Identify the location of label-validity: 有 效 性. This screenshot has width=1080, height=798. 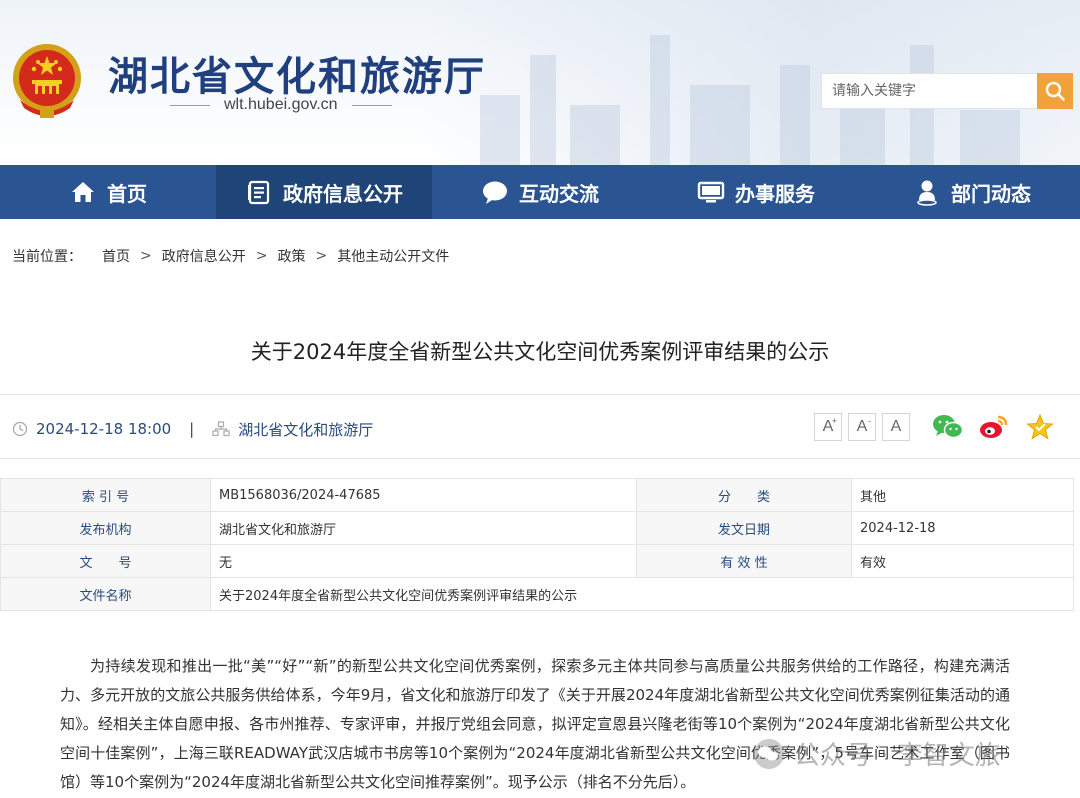
(744, 561).